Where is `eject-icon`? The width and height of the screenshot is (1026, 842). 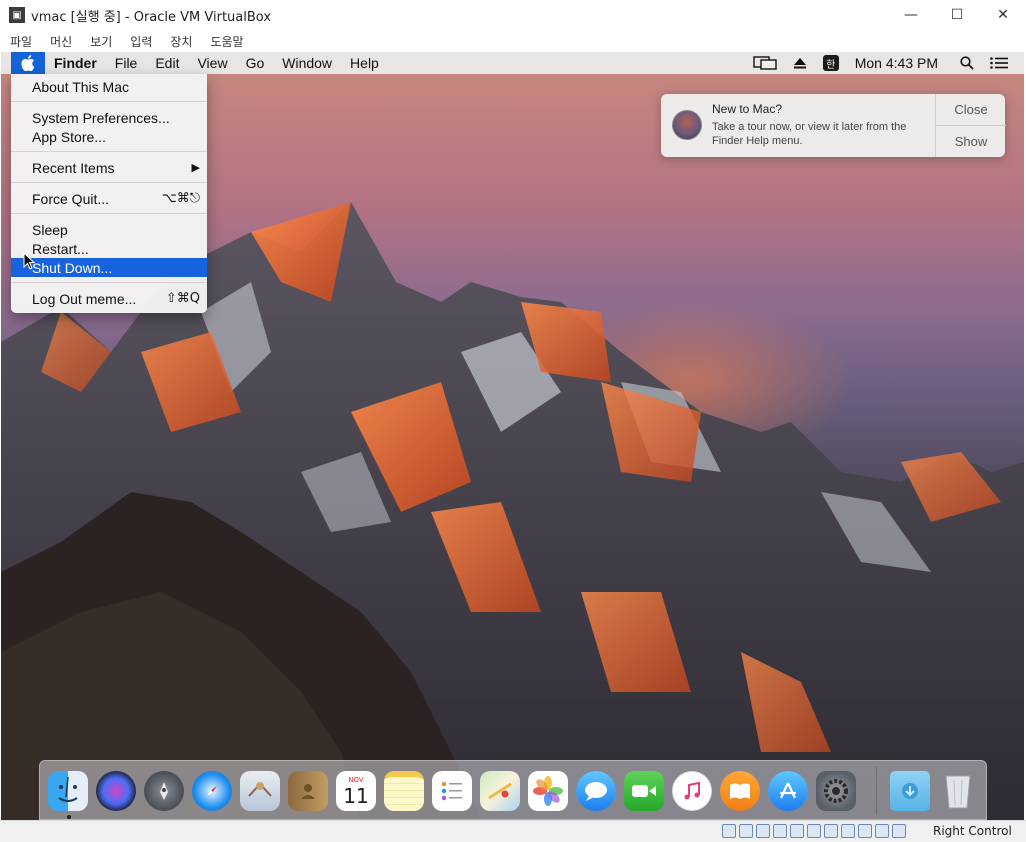 eject-icon is located at coordinates (800, 63).